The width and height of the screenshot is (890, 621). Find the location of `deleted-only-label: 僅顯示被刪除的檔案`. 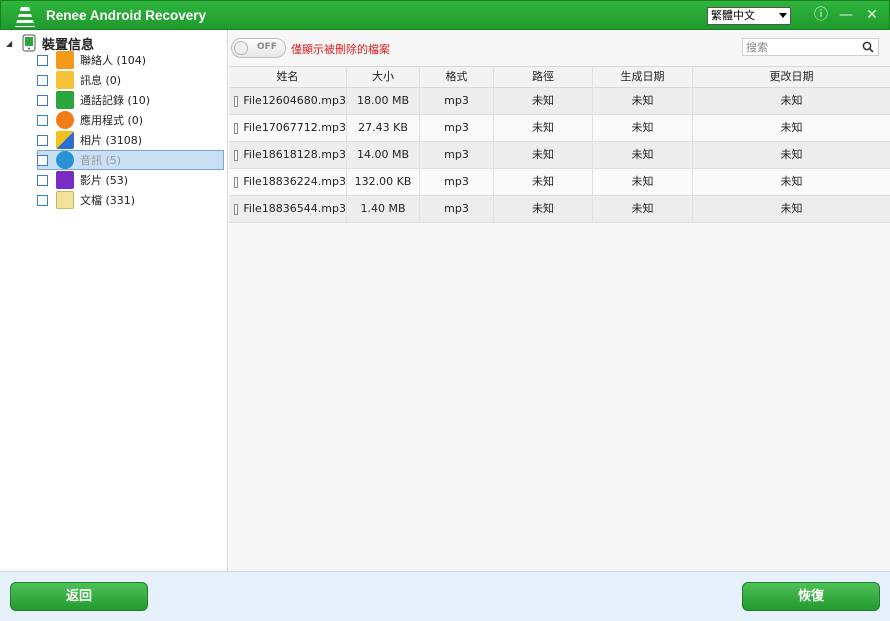

deleted-only-label: 僅顯示被刪除的檔案 is located at coordinates (340, 49).